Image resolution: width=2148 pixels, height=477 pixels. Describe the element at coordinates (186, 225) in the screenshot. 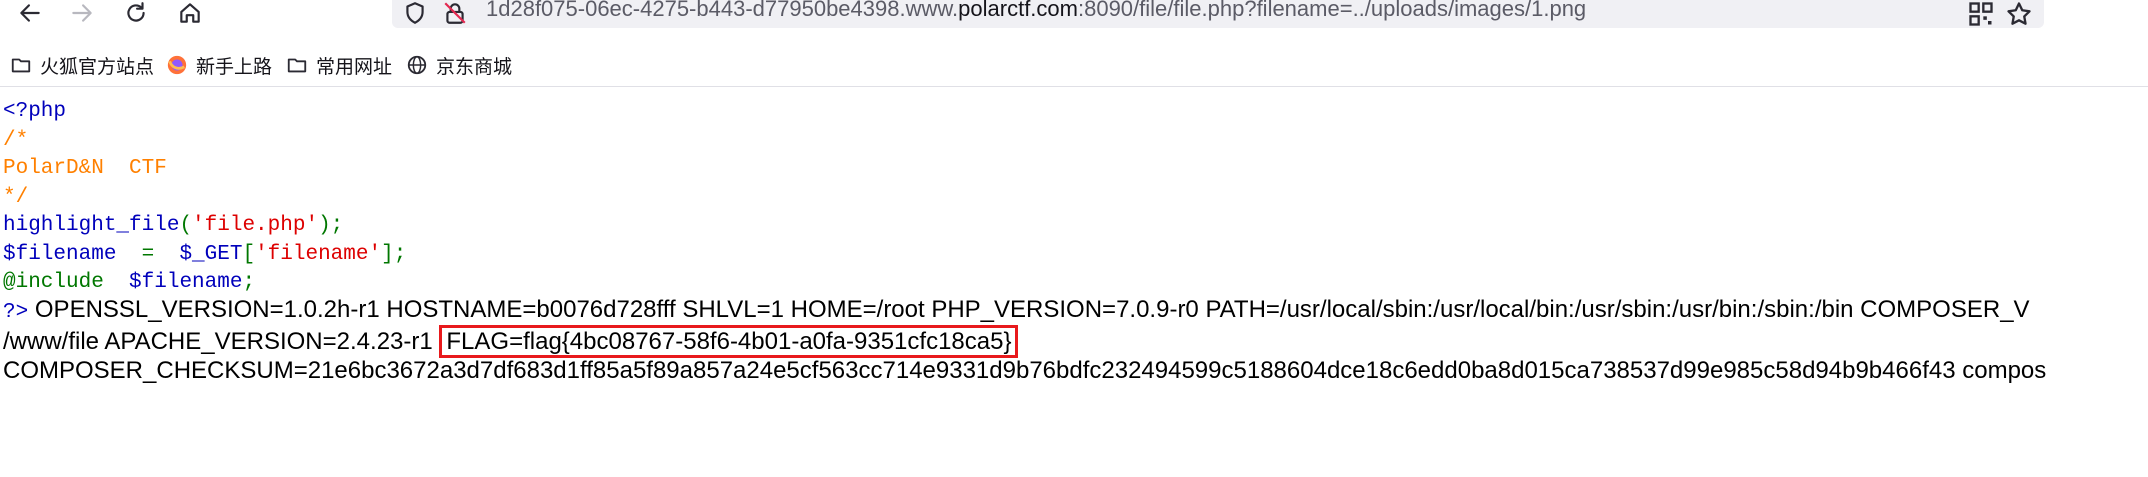

I see `code-paren: (` at that location.